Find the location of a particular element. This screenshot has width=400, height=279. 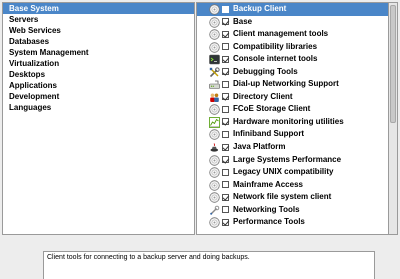

package-label: Dial-up Networking Support is located at coordinates (286, 84).